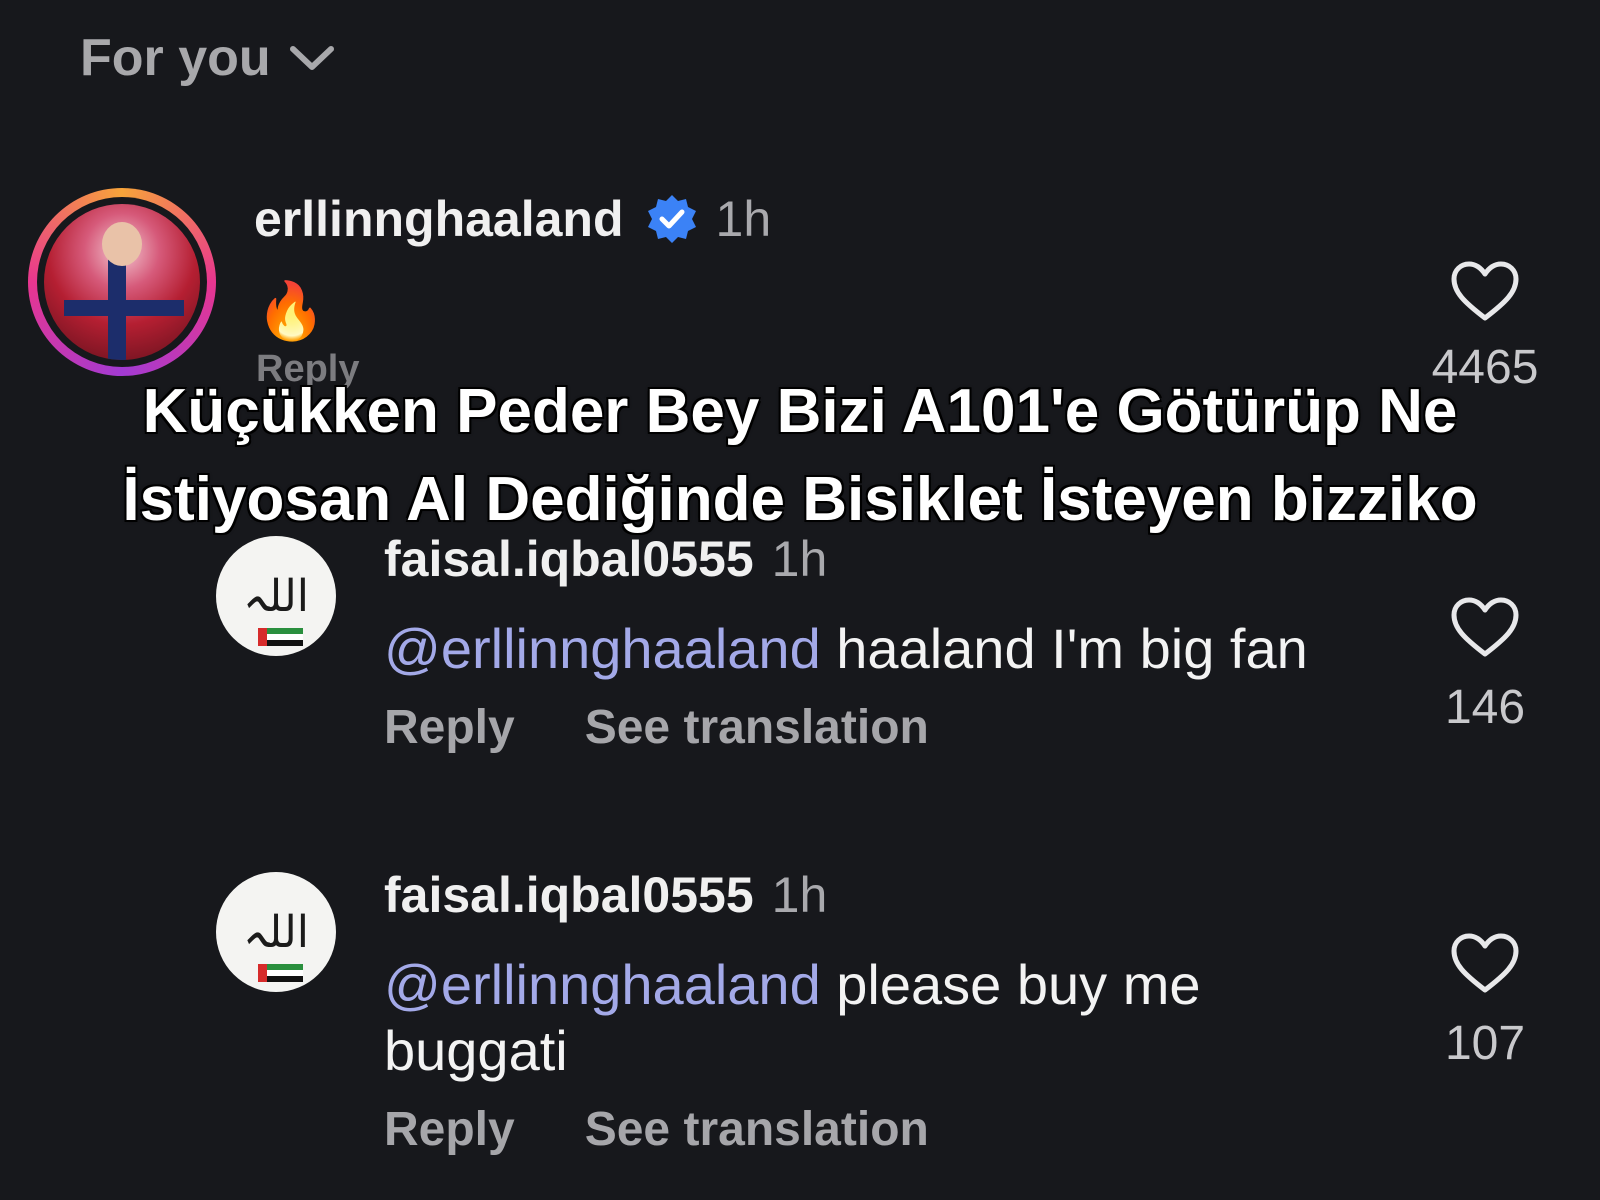  I want to click on feed-selector: For you, so click(207, 58).